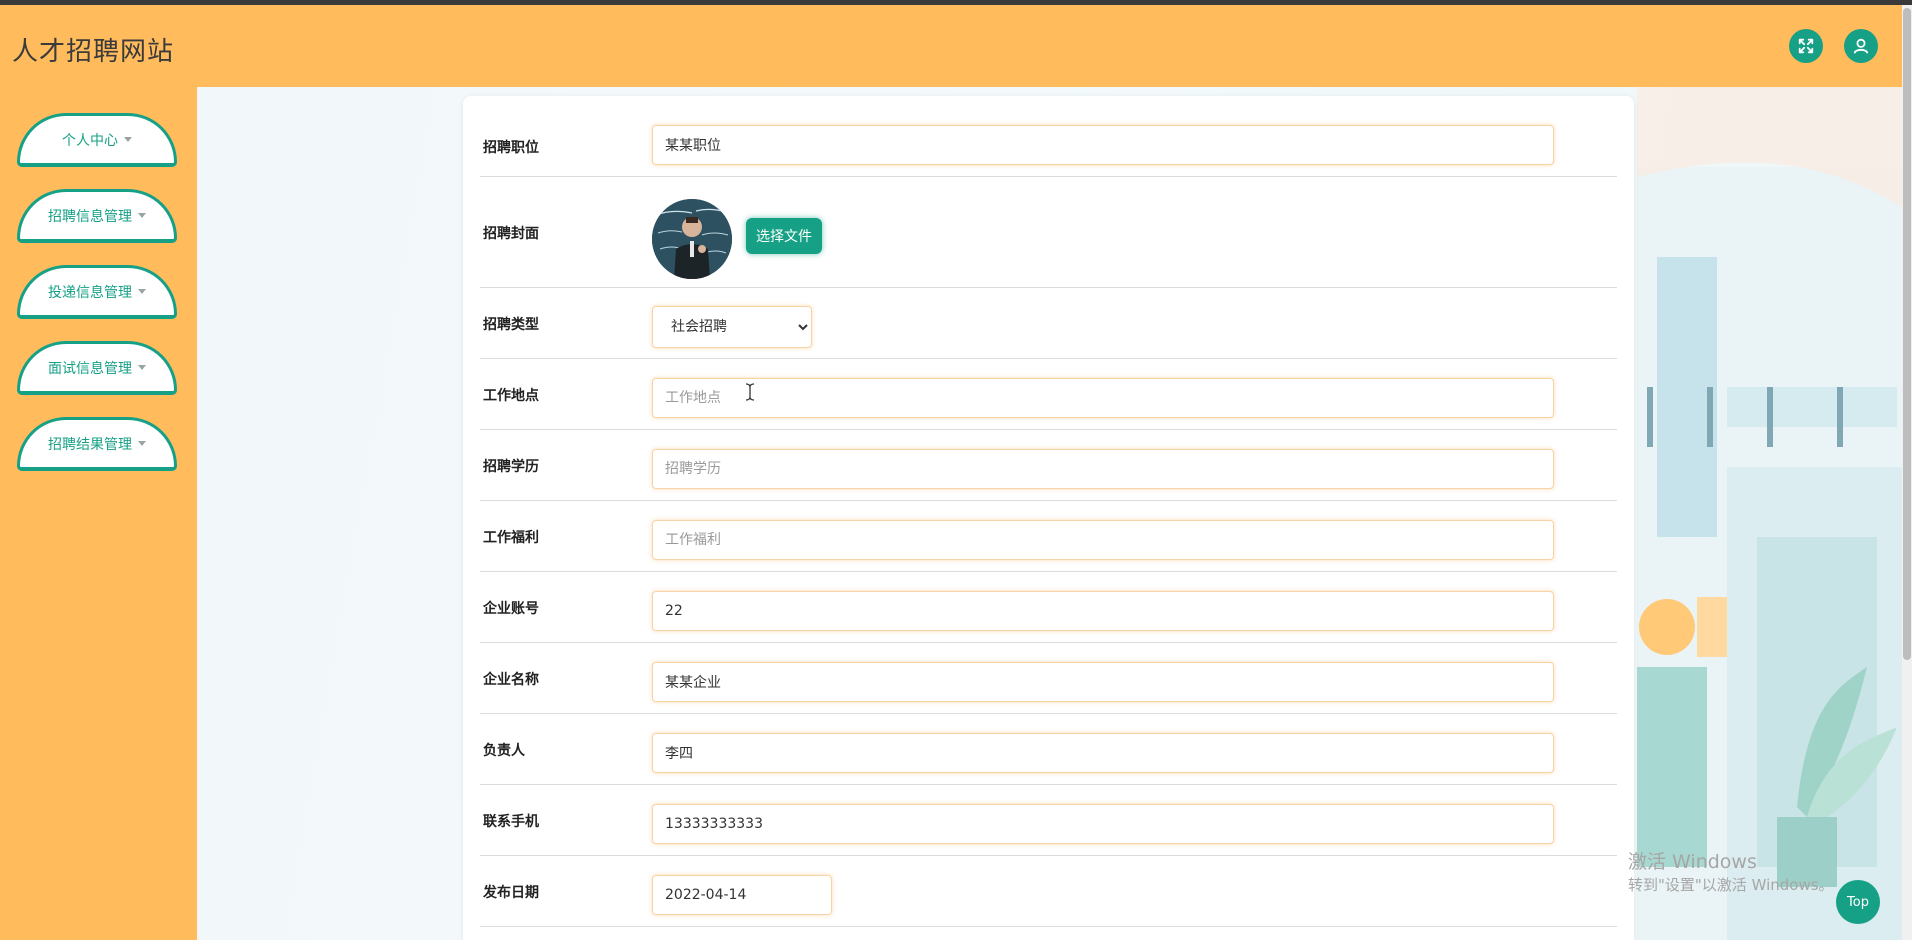 This screenshot has height=940, width=1912. I want to click on form-row-date: 发布日期, so click(1048, 891).